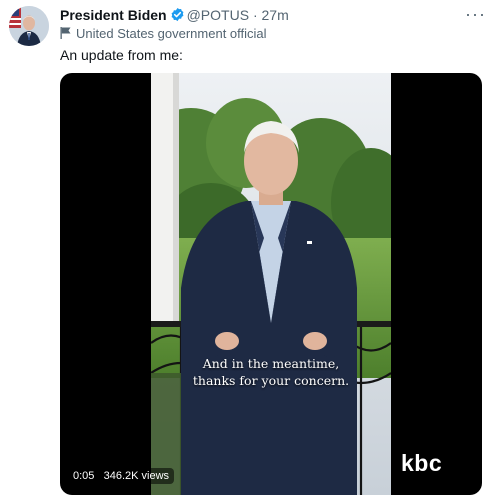 Image resolution: width=500 pixels, height=496 pixels. What do you see at coordinates (136, 476) in the screenshot?
I see `video-views: 346.2K views` at bounding box center [136, 476].